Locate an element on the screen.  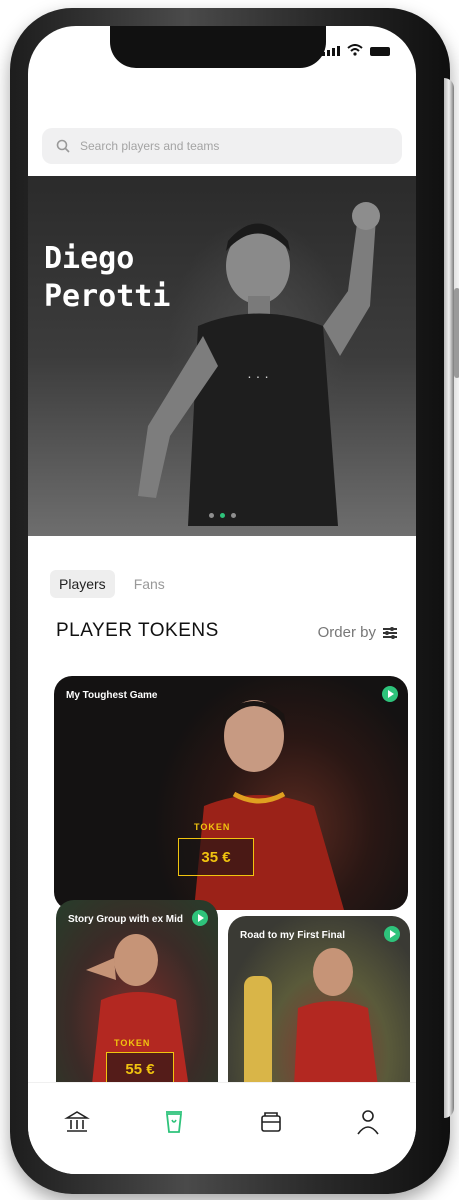
search-input is located at coordinates (220, 146).